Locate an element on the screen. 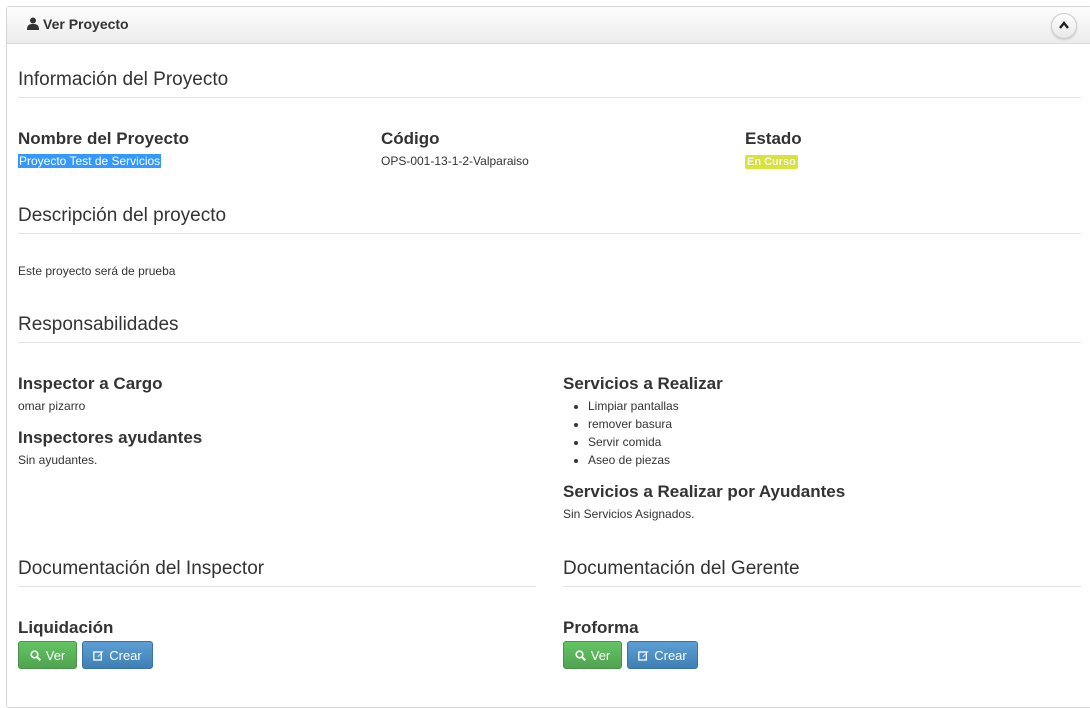  project-name-label: Nombre del Proyecto is located at coordinates (103, 138).